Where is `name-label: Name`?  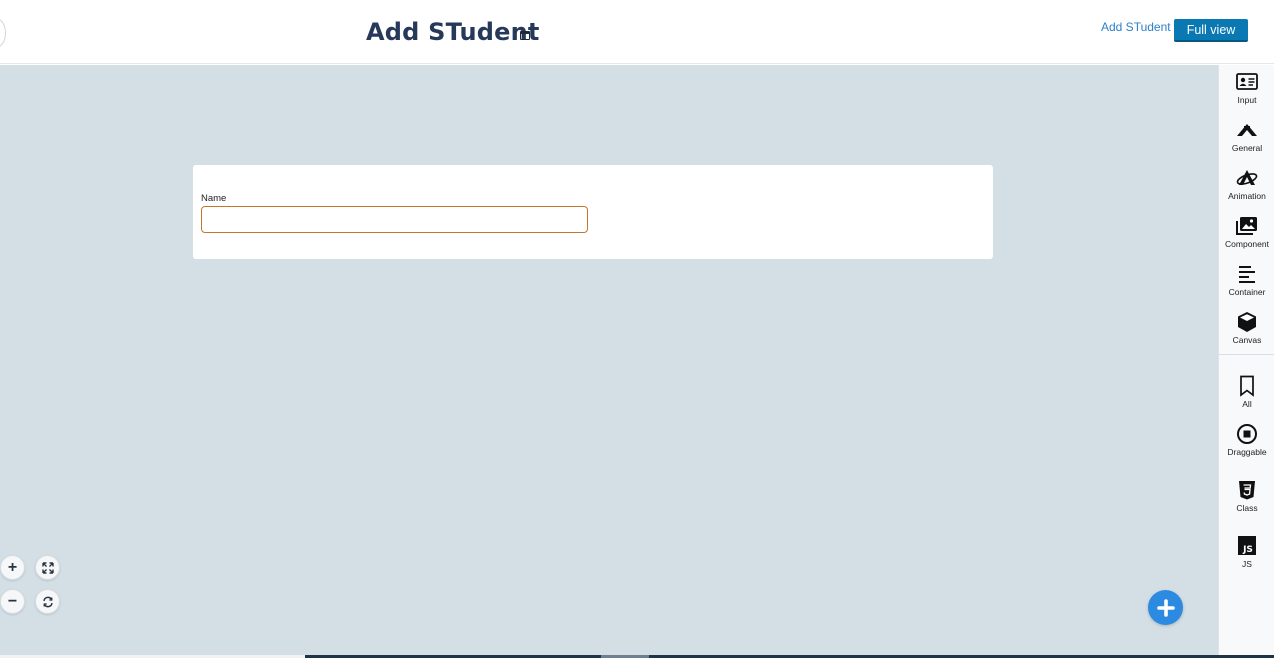
name-label: Name is located at coordinates (214, 198).